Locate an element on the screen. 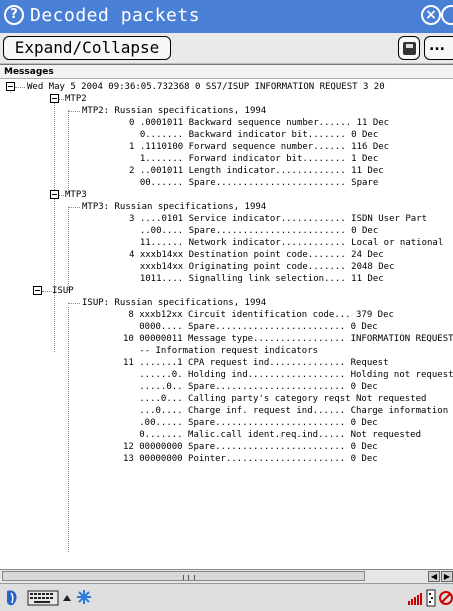 Image resolution: width=453 pixels, height=611 pixels. tree-row: ISUP: Russian specifications, 1994 is located at coordinates (174, 303).